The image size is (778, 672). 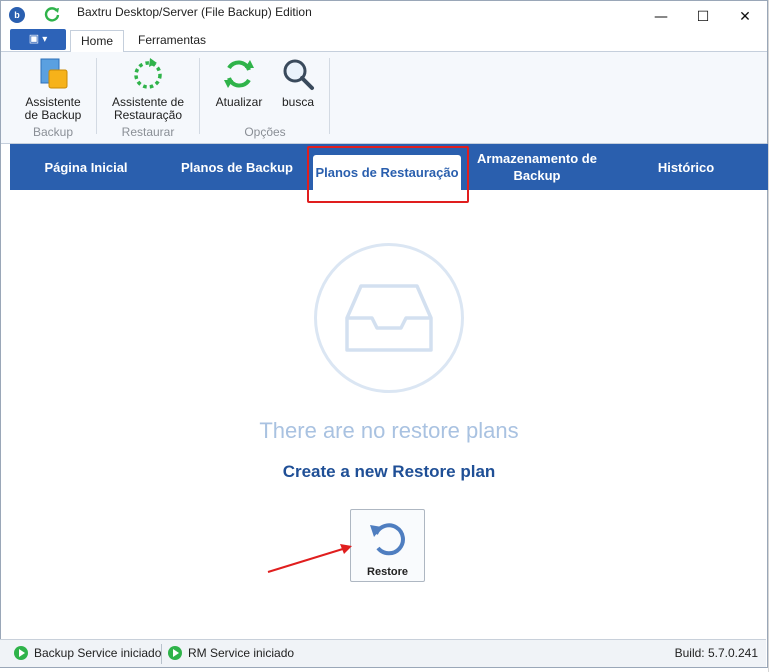 I want to click on app-menu-button: ▣ ▾, so click(x=38, y=39).